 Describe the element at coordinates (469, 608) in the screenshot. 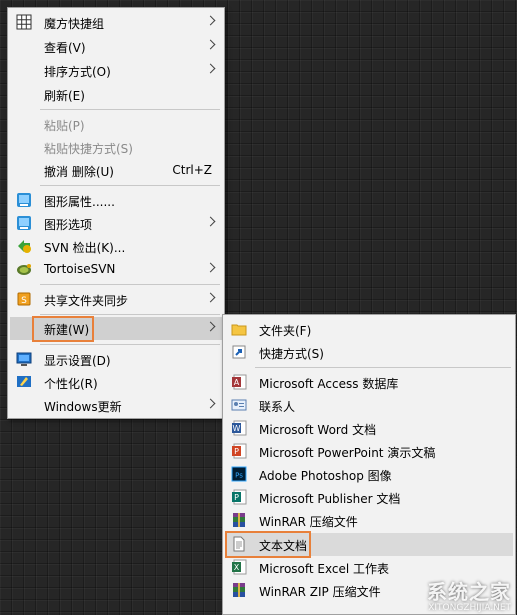

I see `watermark-sub: XITONGZHIJIA.NET` at that location.